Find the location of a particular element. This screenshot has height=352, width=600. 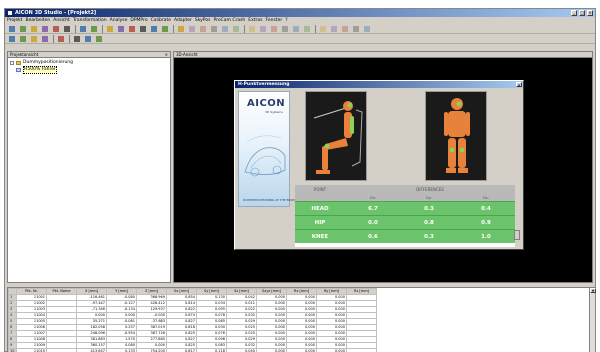

view2-icon is located at coordinates (120, 28).